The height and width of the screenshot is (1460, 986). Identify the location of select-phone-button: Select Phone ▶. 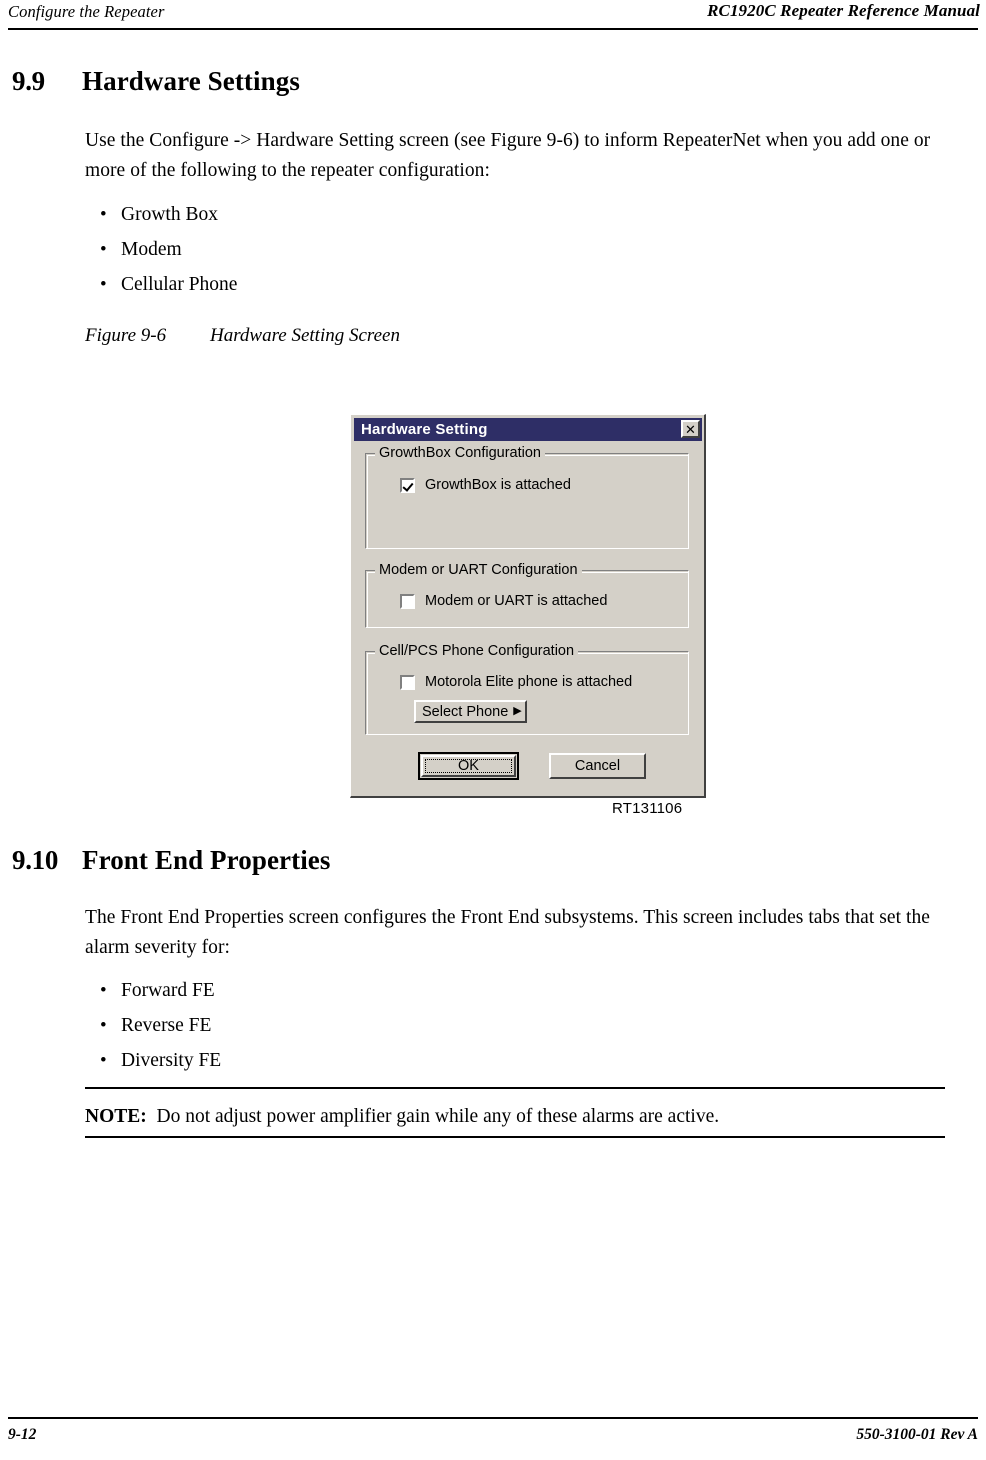
(470, 711).